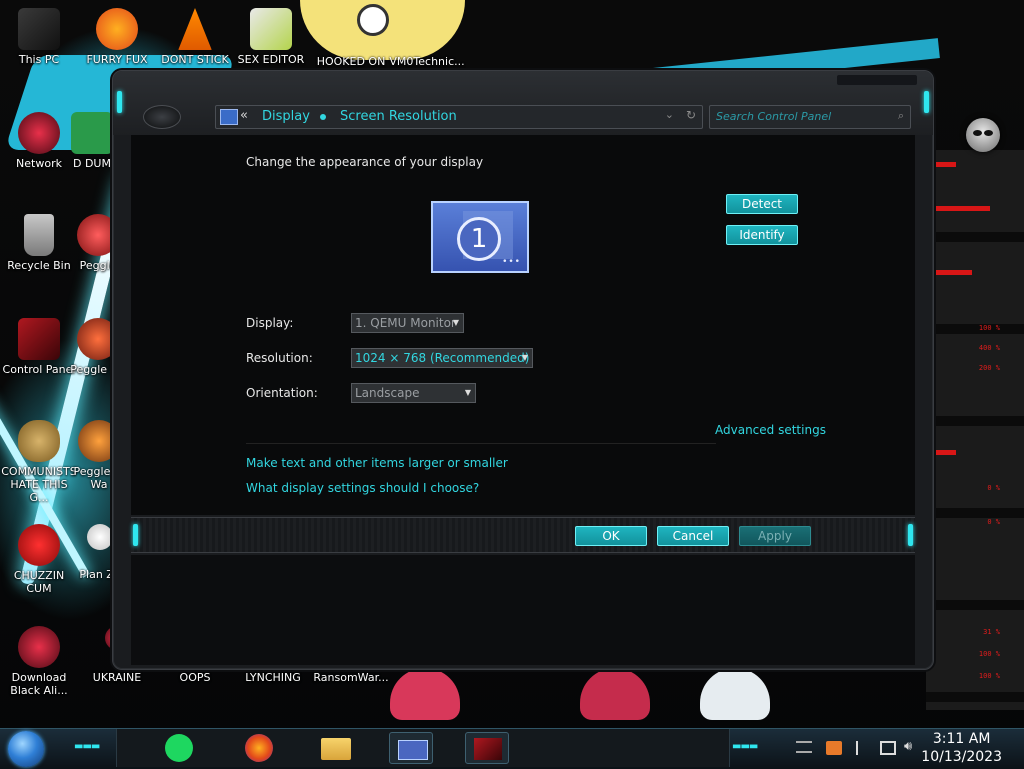 This screenshot has width=1024, height=769. Describe the element at coordinates (39, 37) in the screenshot. I see `desktop-icon-this-pc: This PC` at that location.